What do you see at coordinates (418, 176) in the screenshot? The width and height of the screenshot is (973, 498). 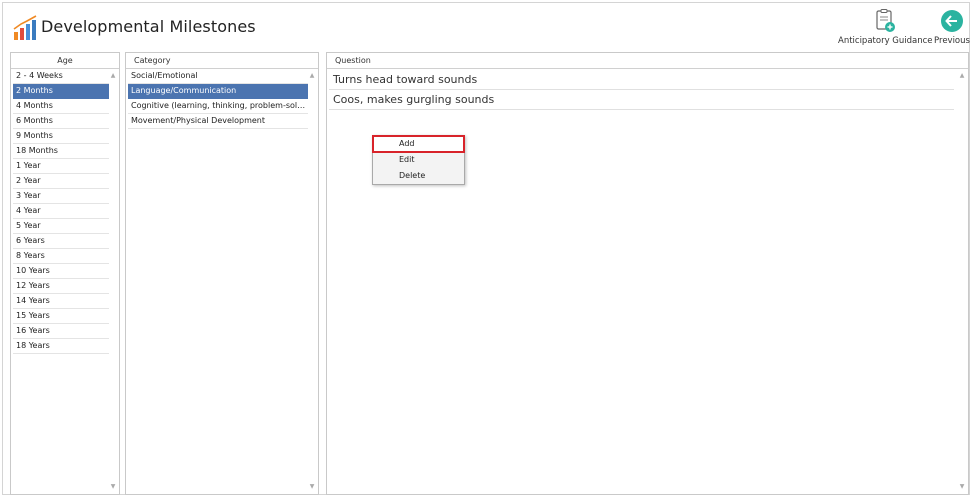 I see `context-menu-delete: Delete` at bounding box center [418, 176].